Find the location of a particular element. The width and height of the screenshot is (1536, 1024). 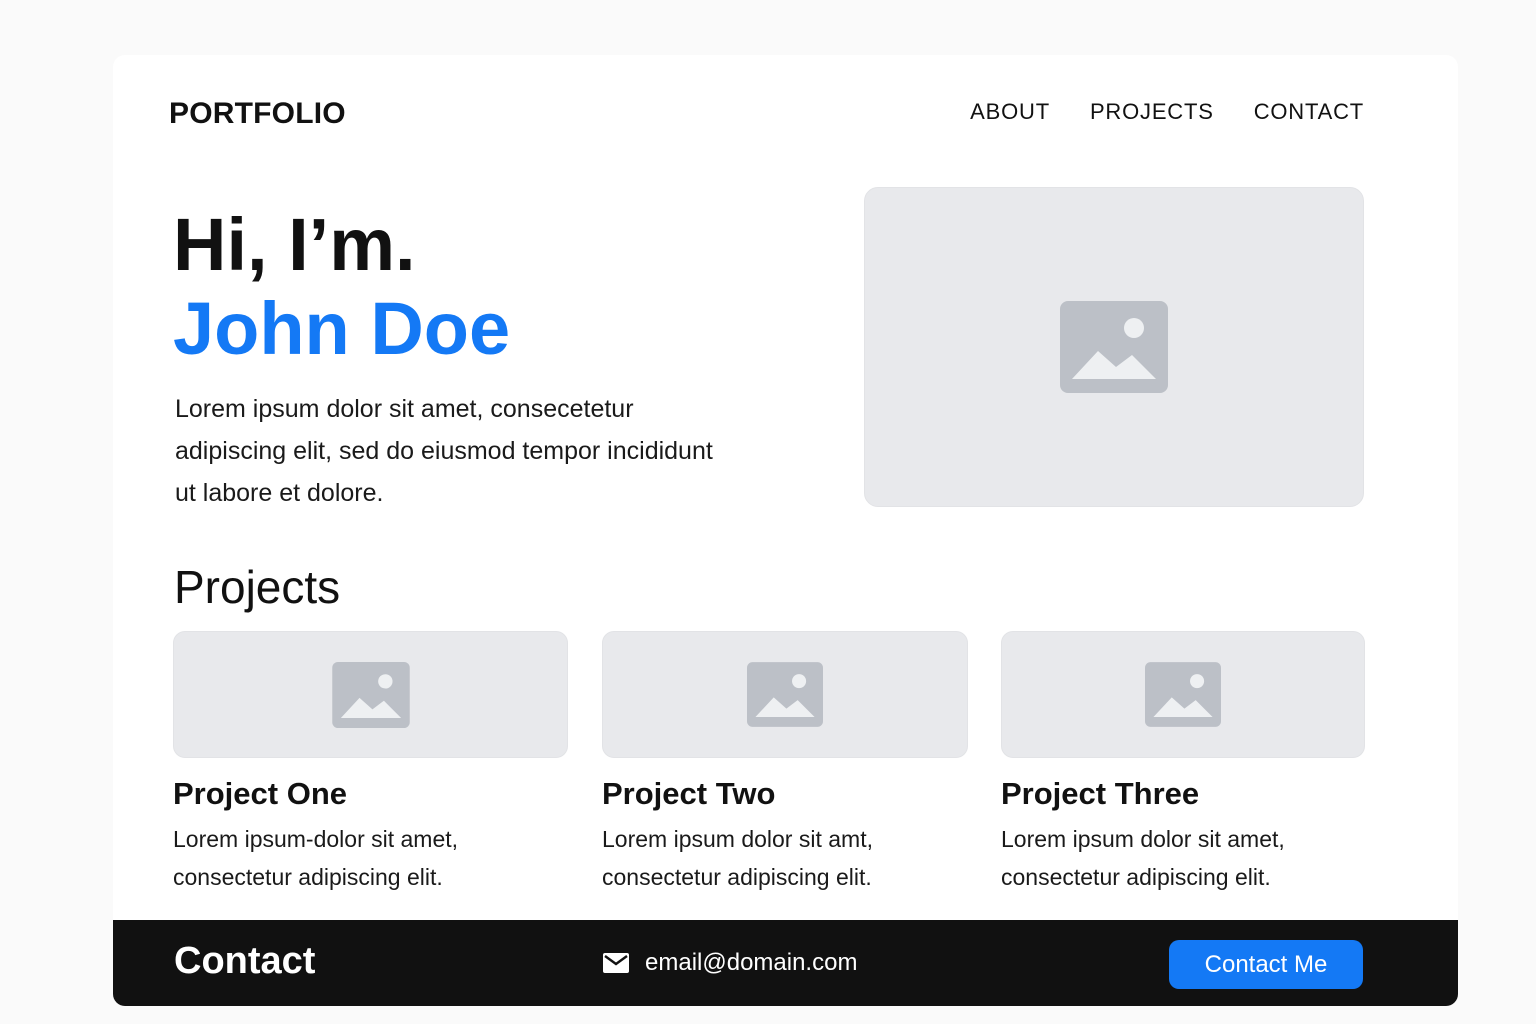

footer-email: email@domain.com is located at coordinates (730, 963).